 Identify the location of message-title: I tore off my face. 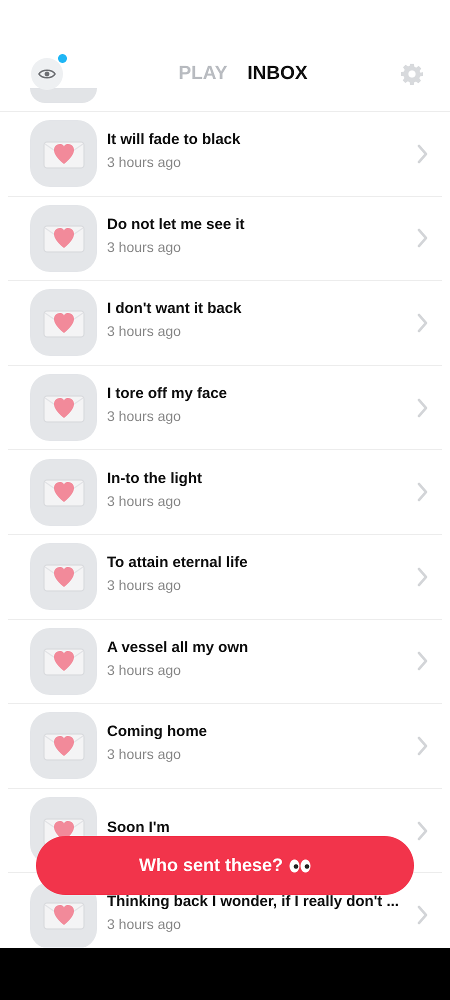
(167, 393).